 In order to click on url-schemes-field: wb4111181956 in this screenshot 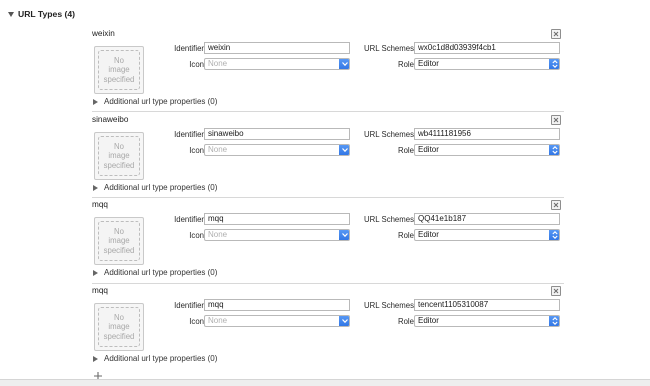, I will do `click(487, 134)`.